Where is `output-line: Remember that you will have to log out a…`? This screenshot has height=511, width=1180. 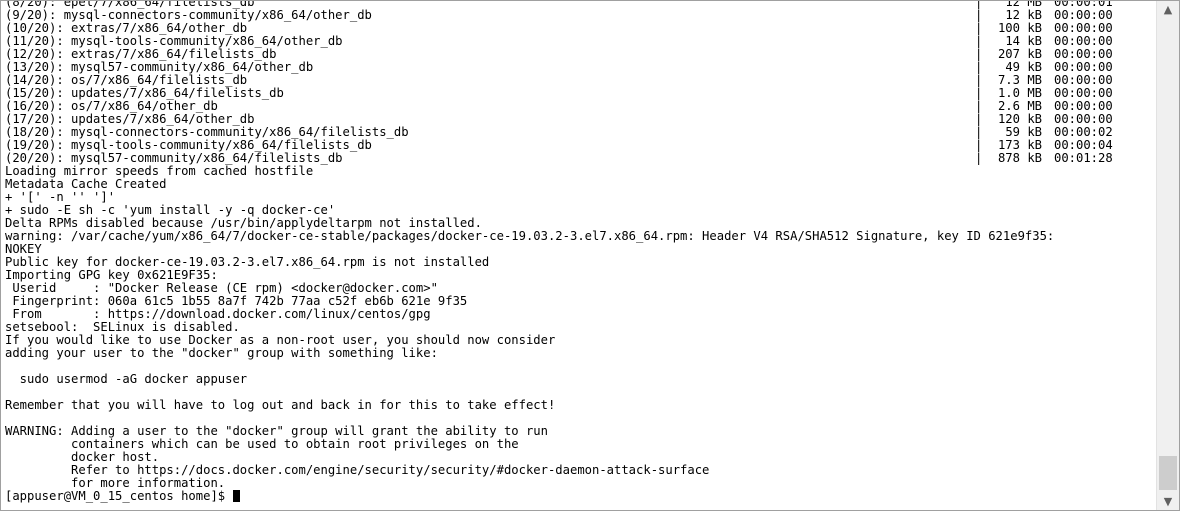 output-line: Remember that you will have to log out a… is located at coordinates (280, 405).